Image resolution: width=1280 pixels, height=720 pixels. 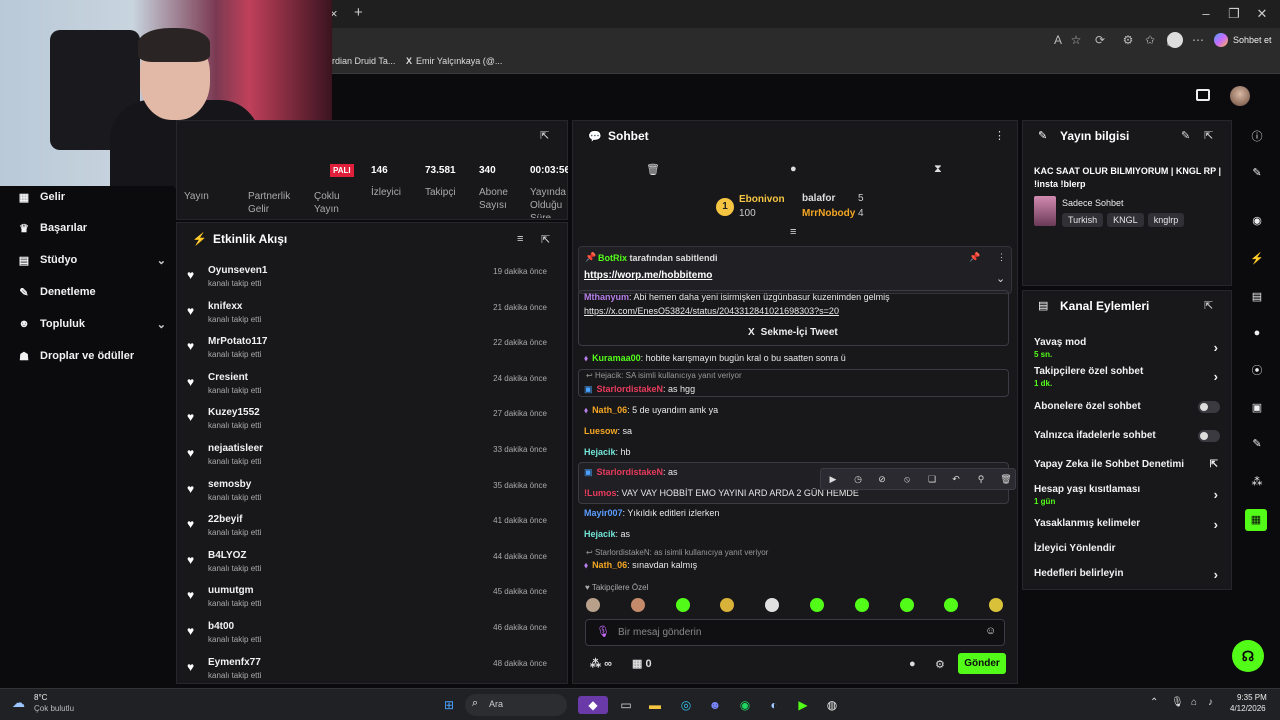 I want to click on chat-username: StarlordistakeN, so click(x=630, y=472).